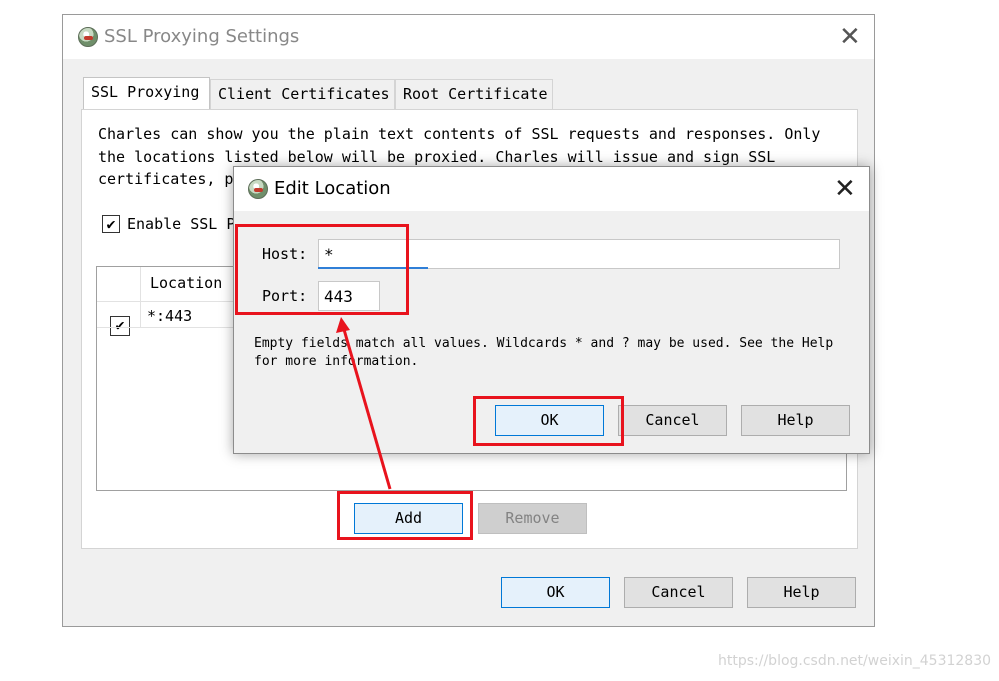 The width and height of the screenshot is (999, 681). I want to click on arrow-shaft, so click(366, 407).